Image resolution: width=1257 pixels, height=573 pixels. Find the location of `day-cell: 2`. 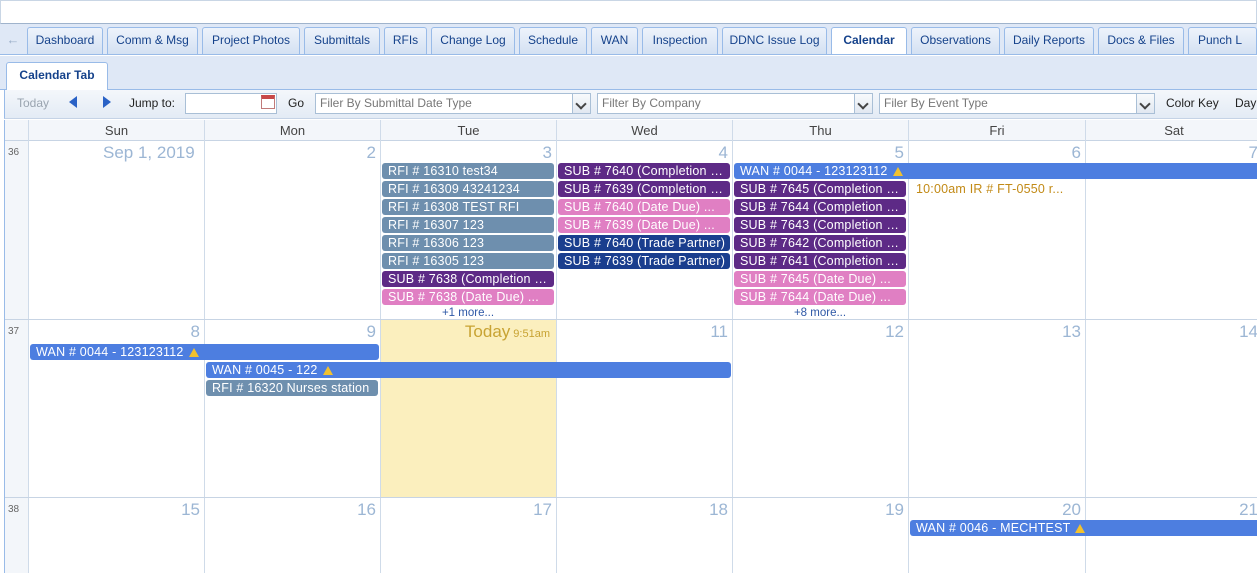

day-cell: 2 is located at coordinates (292, 230).